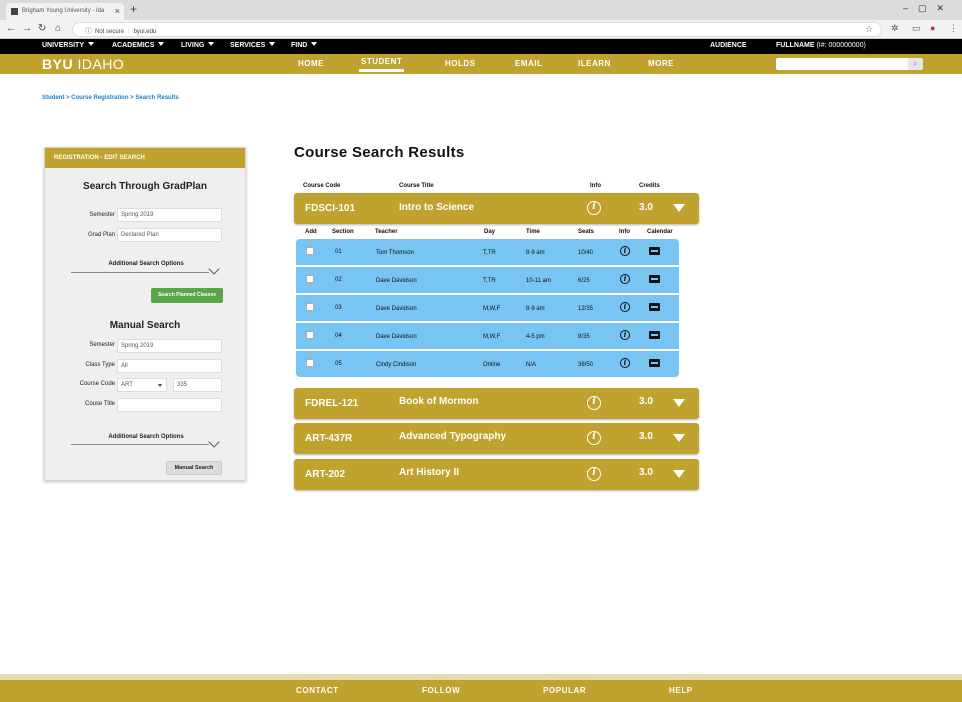 This screenshot has height=702, width=962. Describe the element at coordinates (681, 690) in the screenshot. I see `footer-help: HELP` at that location.